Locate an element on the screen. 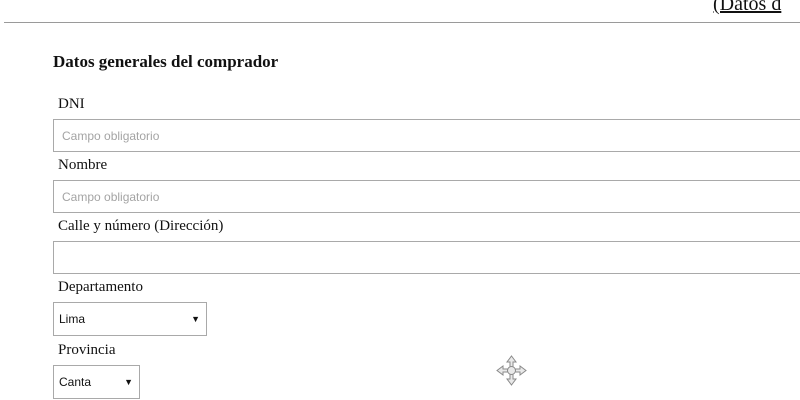 The height and width of the screenshot is (400, 800). datos-link: (Datos d is located at coordinates (747, 8).